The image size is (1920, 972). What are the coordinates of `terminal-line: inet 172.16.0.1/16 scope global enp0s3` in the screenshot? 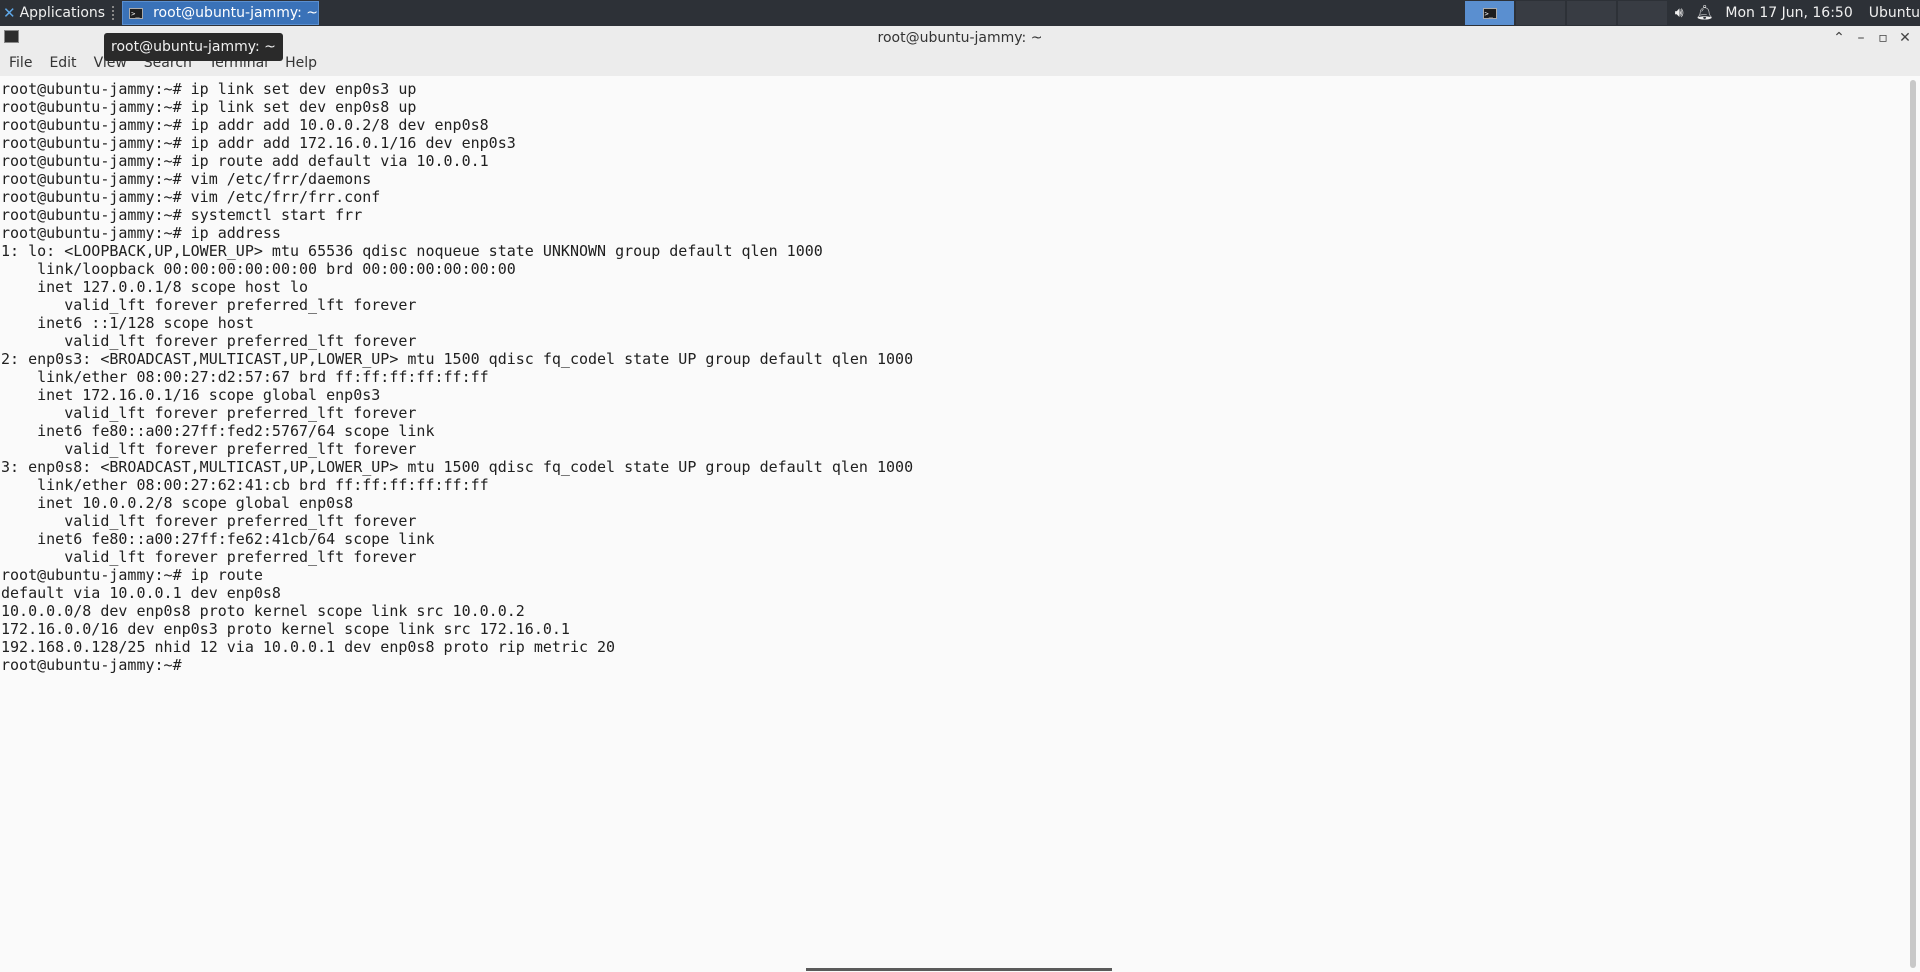 It's located at (191, 395).